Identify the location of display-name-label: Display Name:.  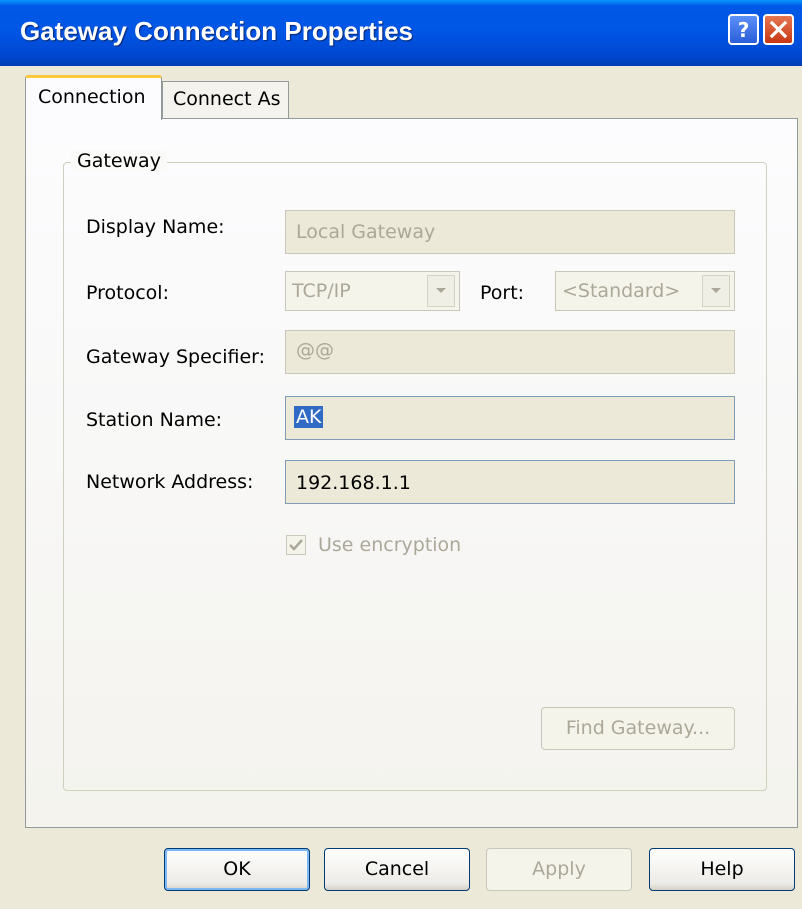
(155, 227).